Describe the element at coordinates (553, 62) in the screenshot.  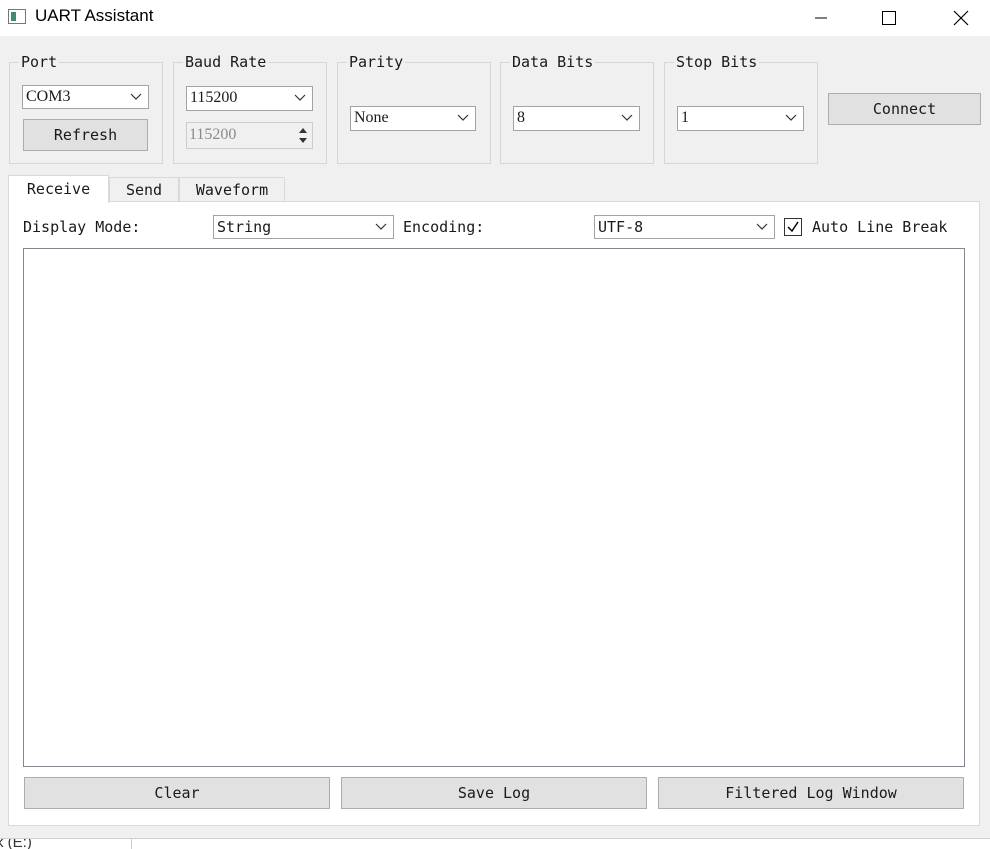
I see `data-bits-group-title: Data Bits` at that location.